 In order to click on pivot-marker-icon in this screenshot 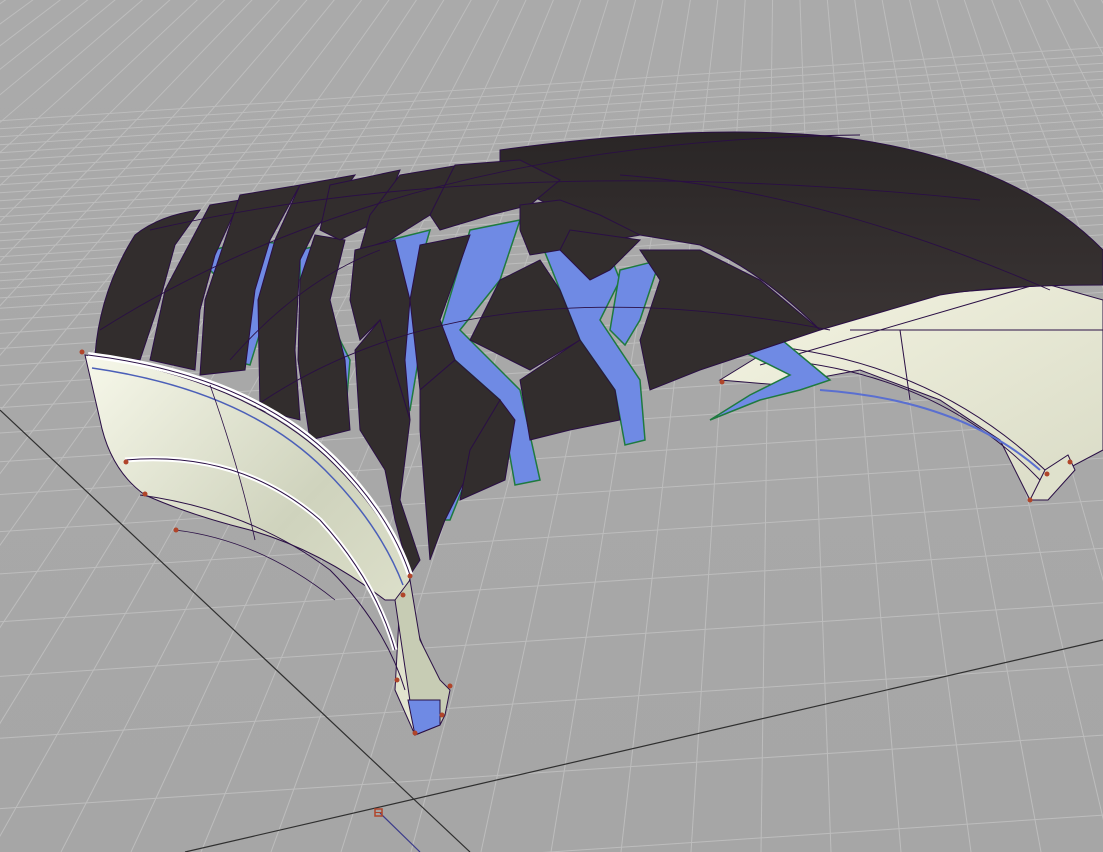, I will do `click(378, 812)`.